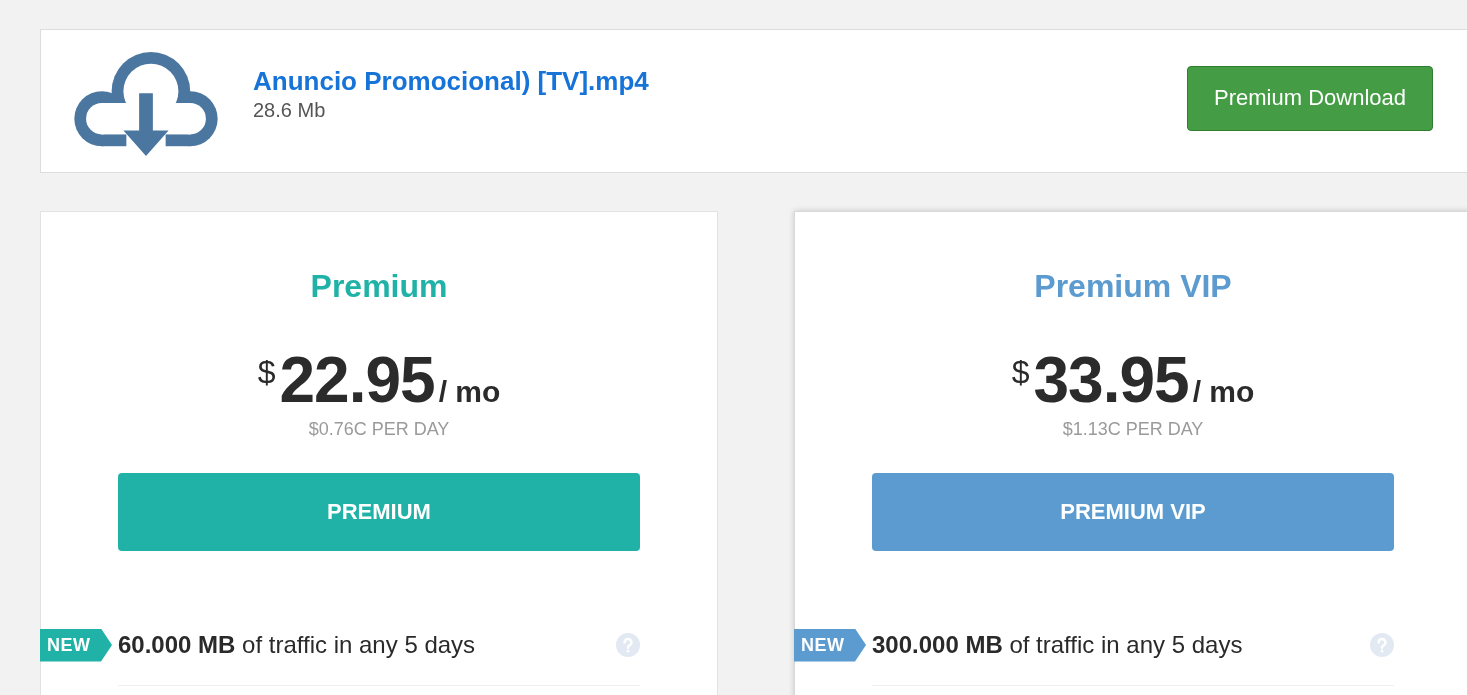  What do you see at coordinates (1057, 645) in the screenshot?
I see `feature-text: 300.000 MB of traffic in any 5 days` at bounding box center [1057, 645].